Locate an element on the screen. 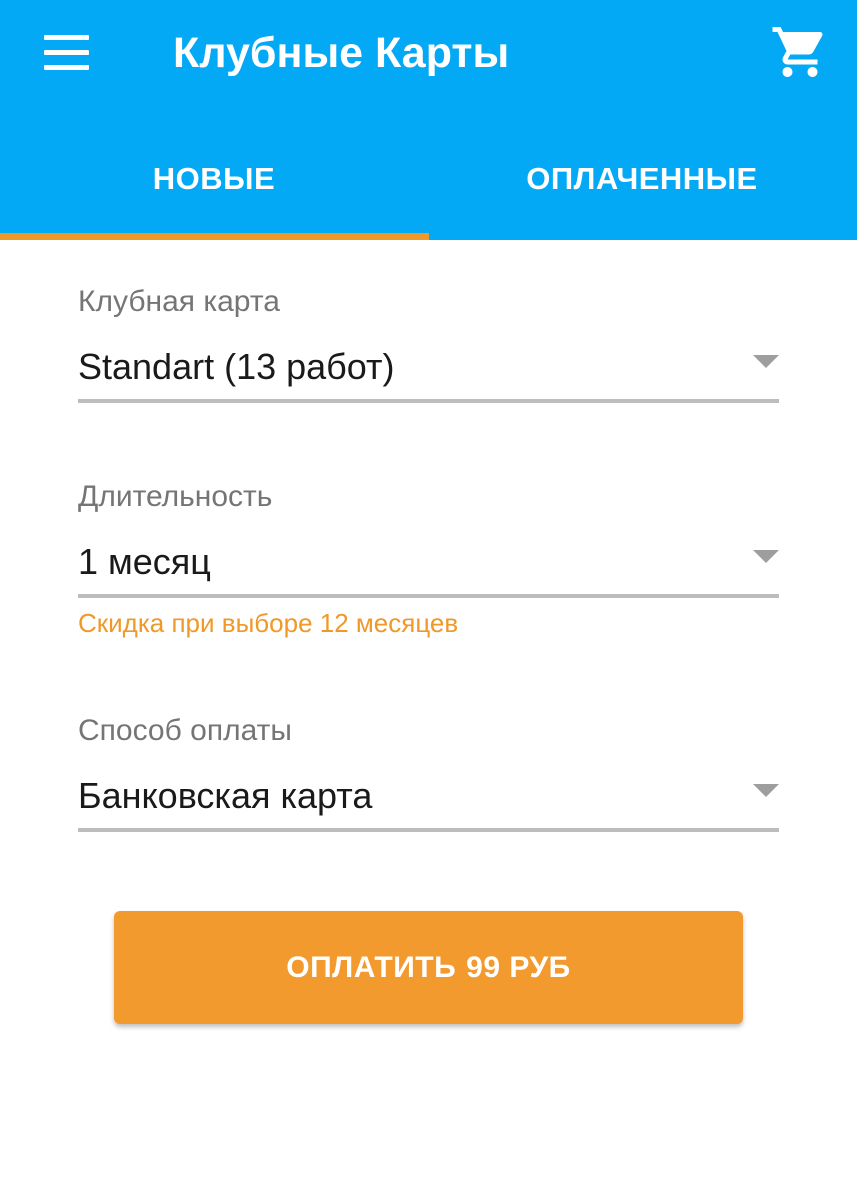 This screenshot has width=857, height=1200. club-card-value: Standart (13 работ) is located at coordinates (236, 366).